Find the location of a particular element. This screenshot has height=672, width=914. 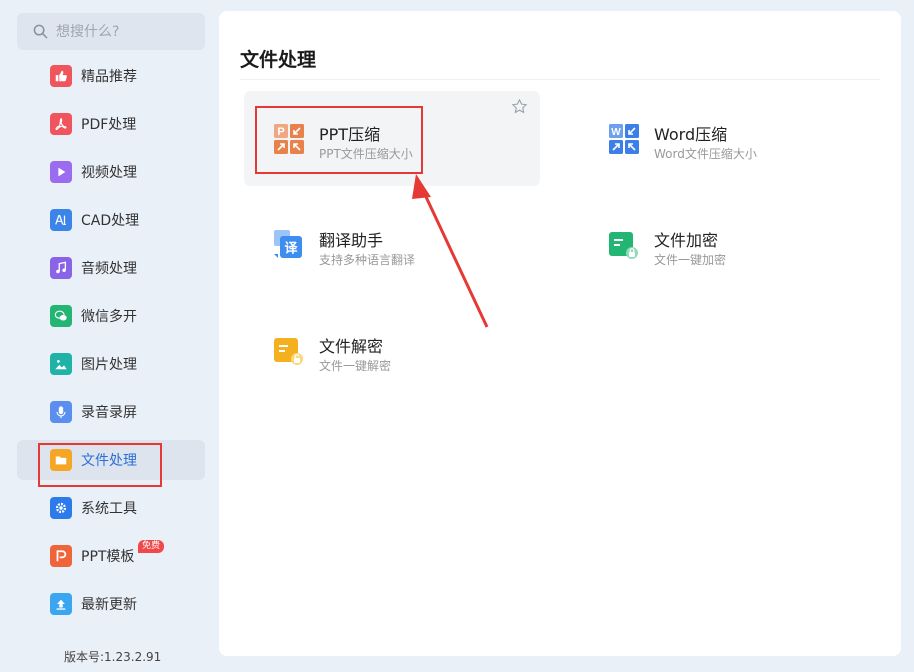

ppt-template-icon is located at coordinates (61, 556).